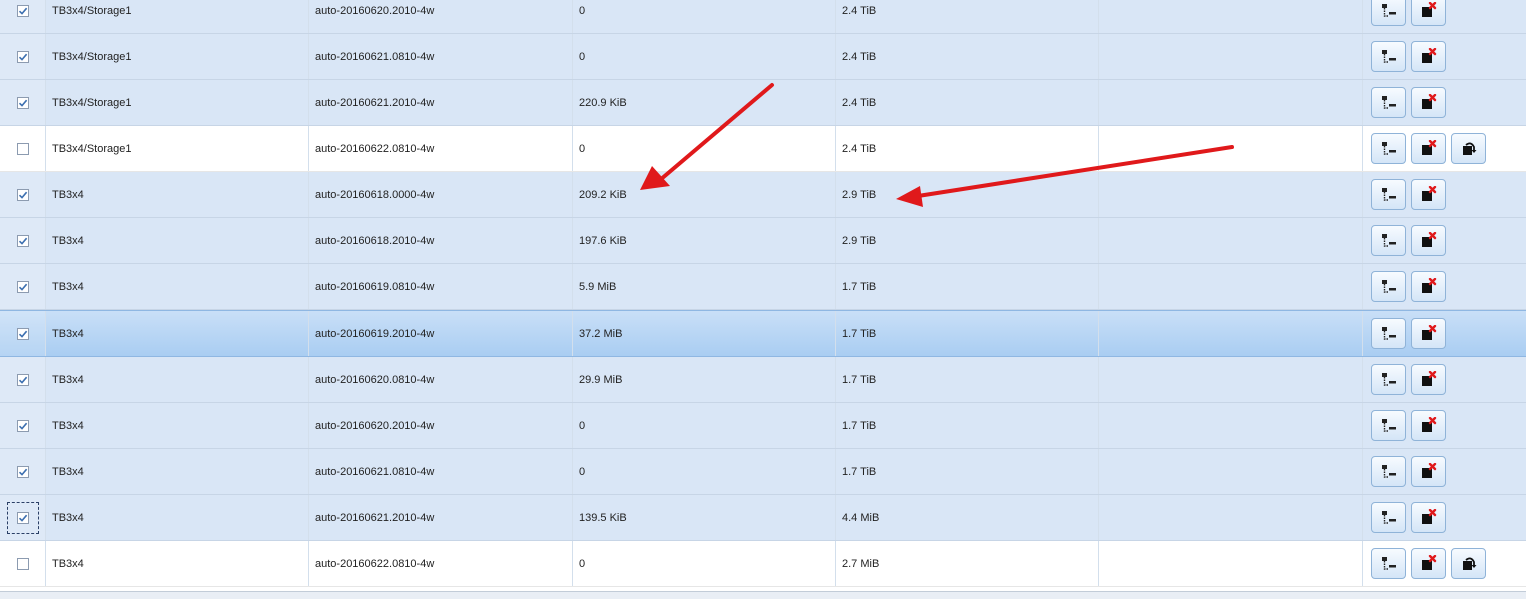  I want to click on horizontal-scrollbar, so click(763, 595).